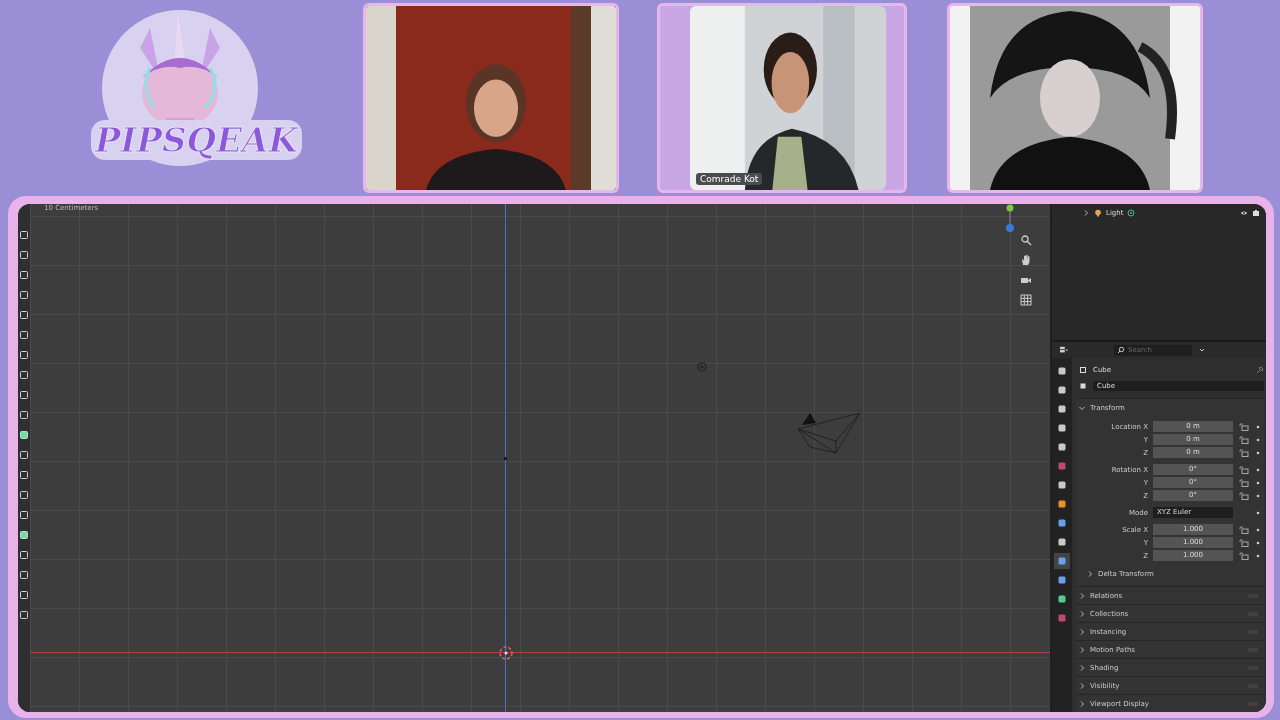 This screenshot has height=720, width=1280. What do you see at coordinates (1026, 300) in the screenshot?
I see `grid-icon` at bounding box center [1026, 300].